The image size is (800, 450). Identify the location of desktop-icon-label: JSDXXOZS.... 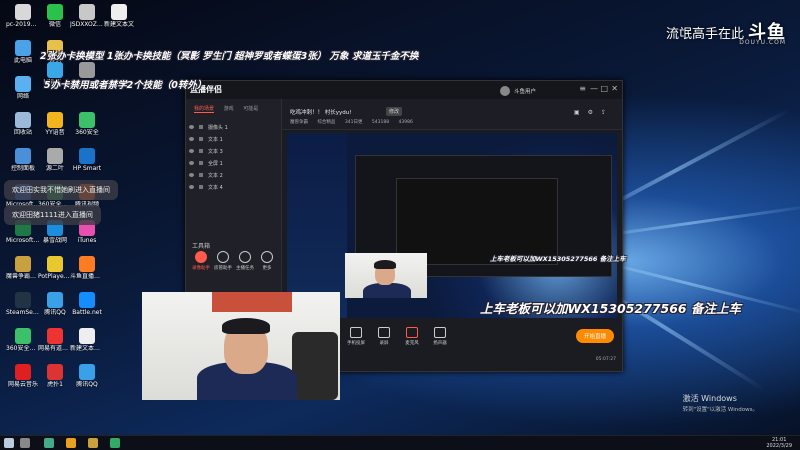
(87, 24).